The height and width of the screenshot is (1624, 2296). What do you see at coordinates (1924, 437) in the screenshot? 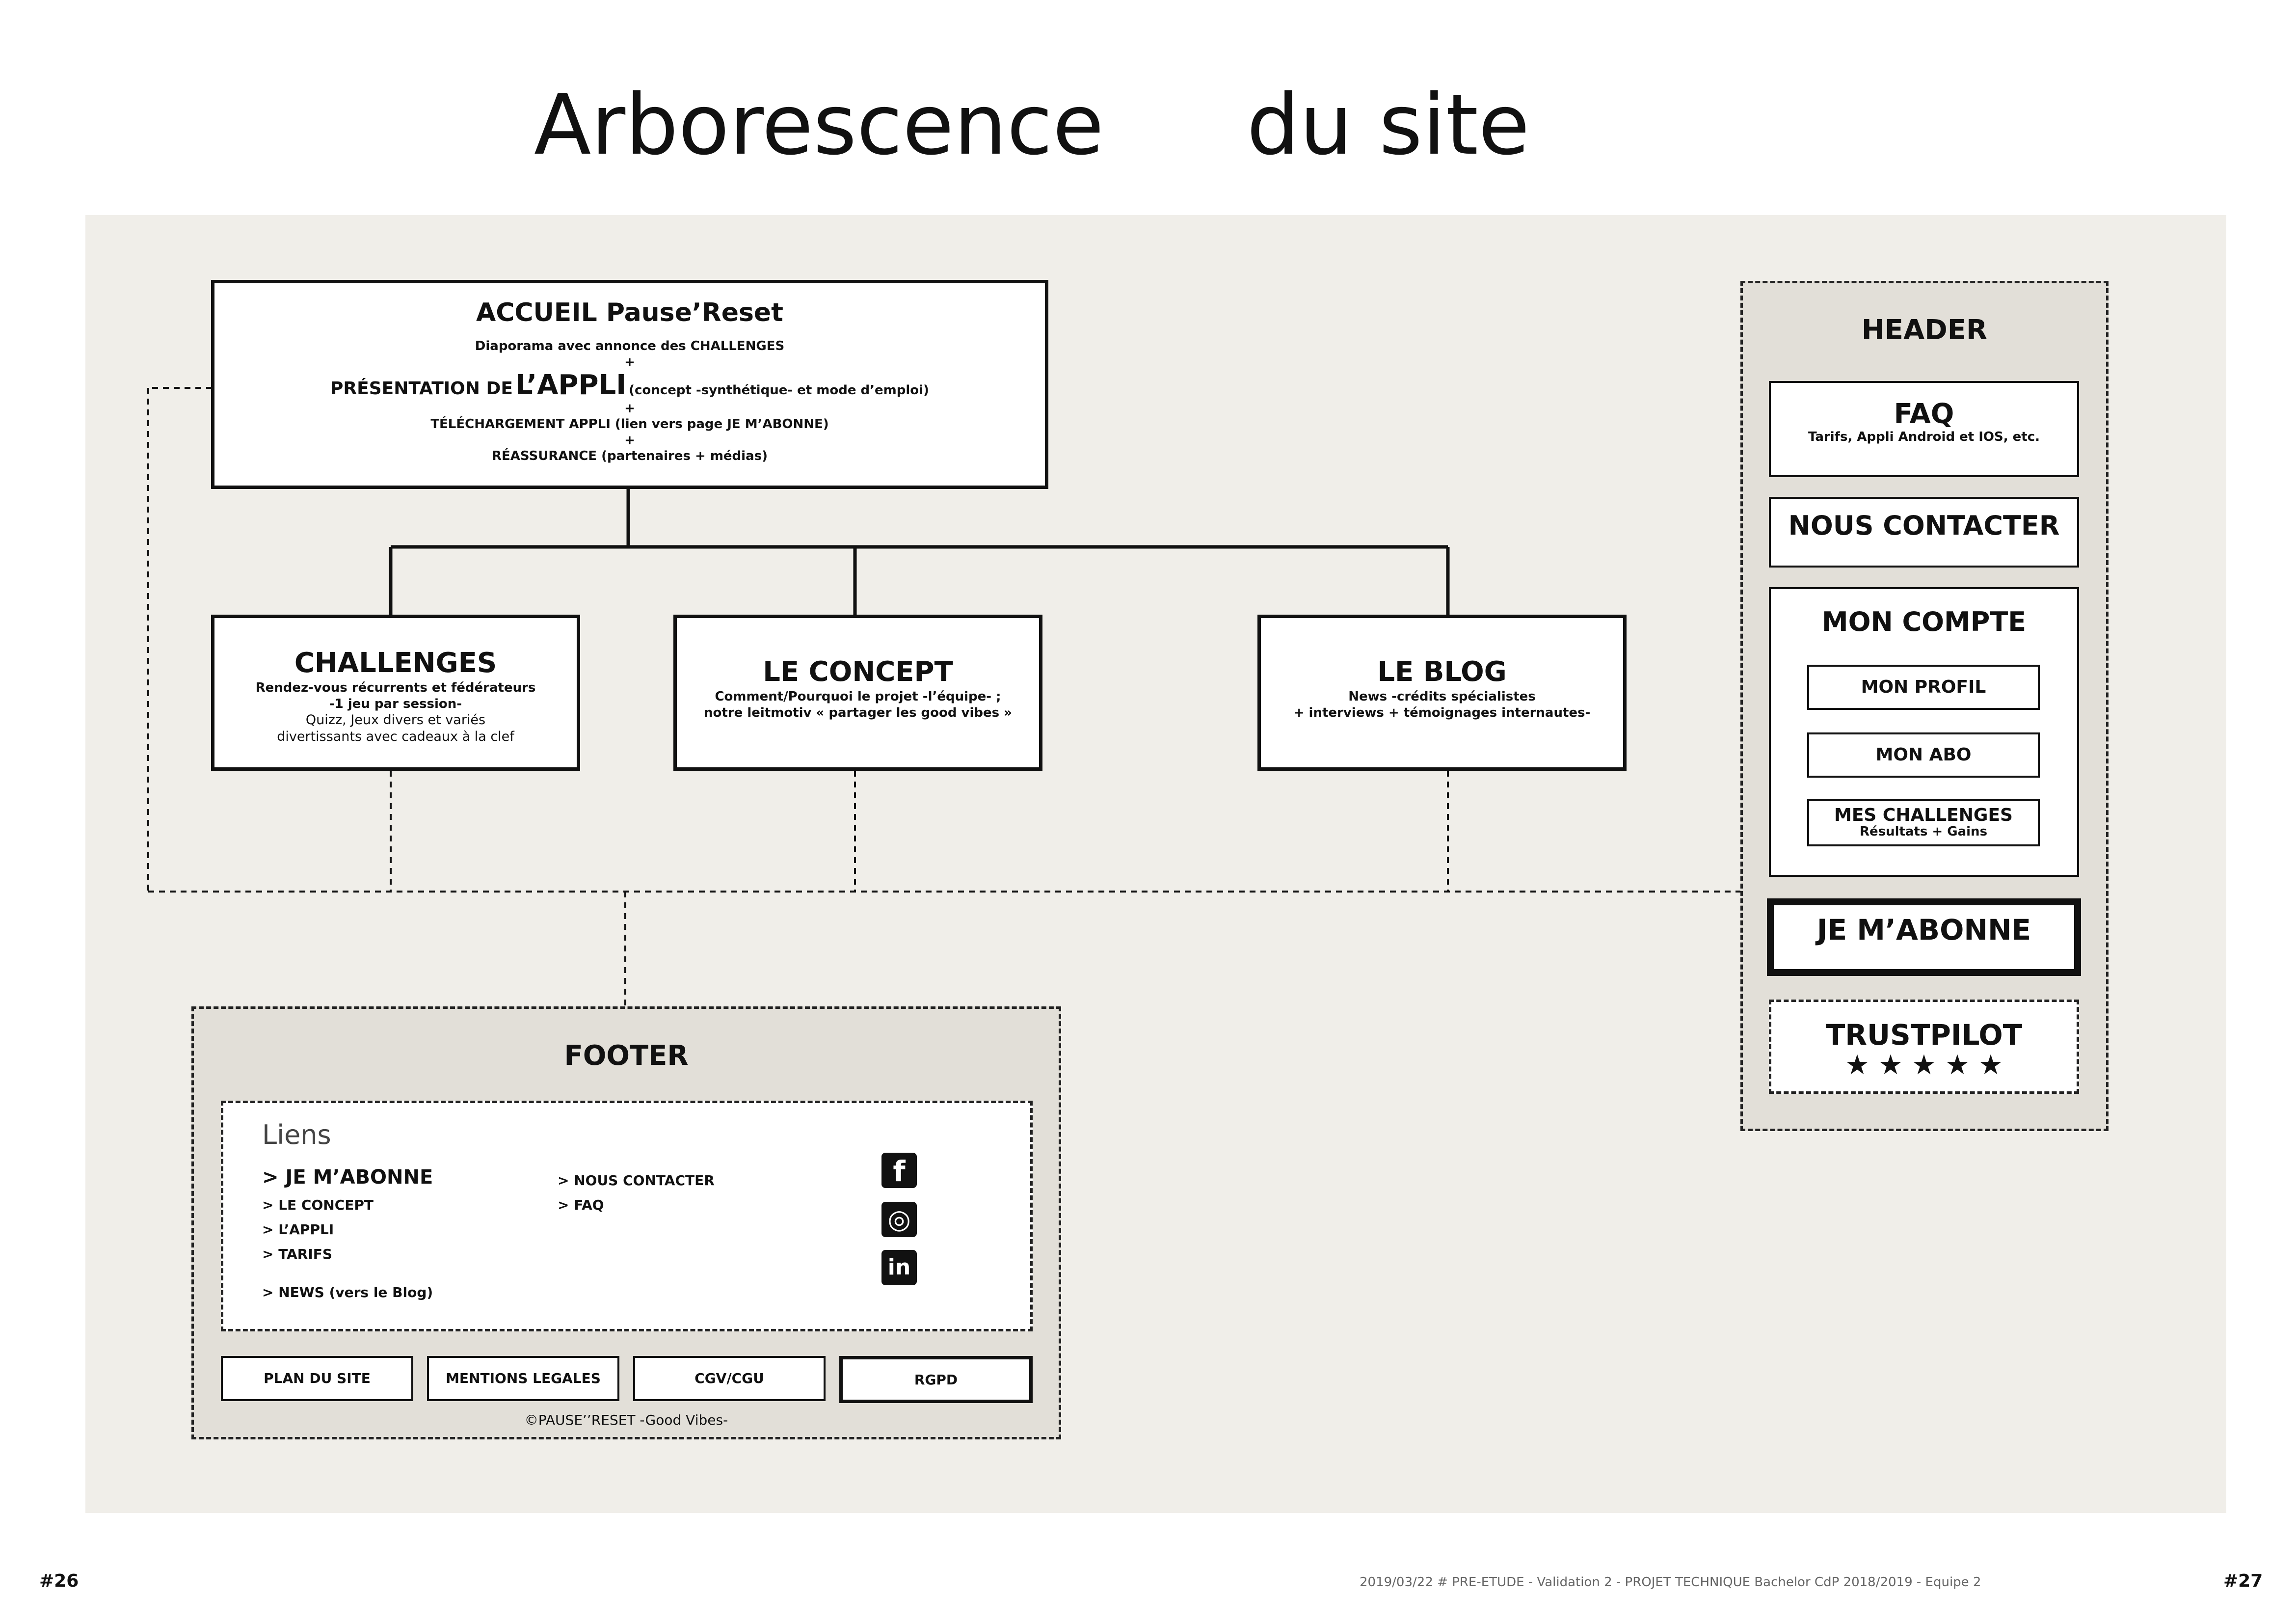
I see `faq-desc: Tarifs, Appli Android et IOS, etc.` at bounding box center [1924, 437].